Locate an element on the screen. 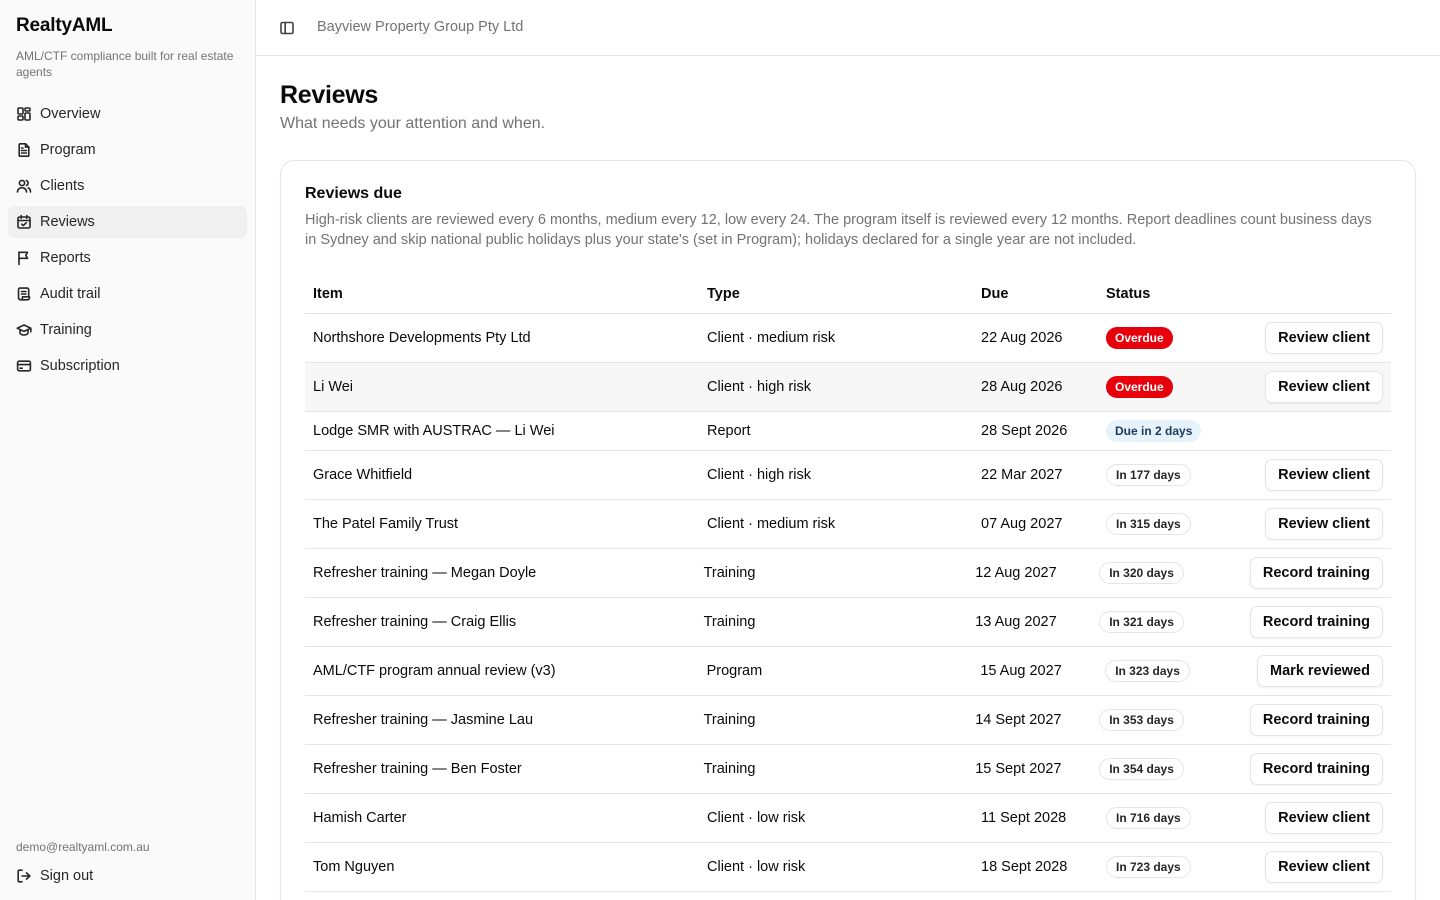 The height and width of the screenshot is (900, 1440). sidebar-item-label: Audit trail is located at coordinates (70, 294).